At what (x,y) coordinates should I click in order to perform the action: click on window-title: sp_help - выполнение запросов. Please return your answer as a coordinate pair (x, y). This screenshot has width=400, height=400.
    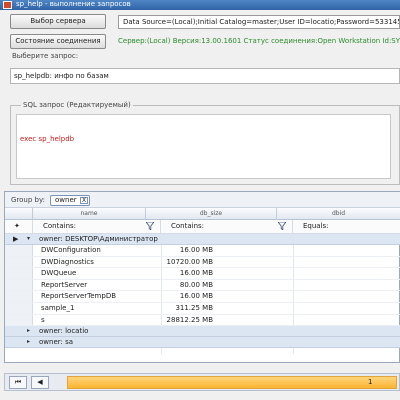
    Looking at the image, I should click on (73, 4).